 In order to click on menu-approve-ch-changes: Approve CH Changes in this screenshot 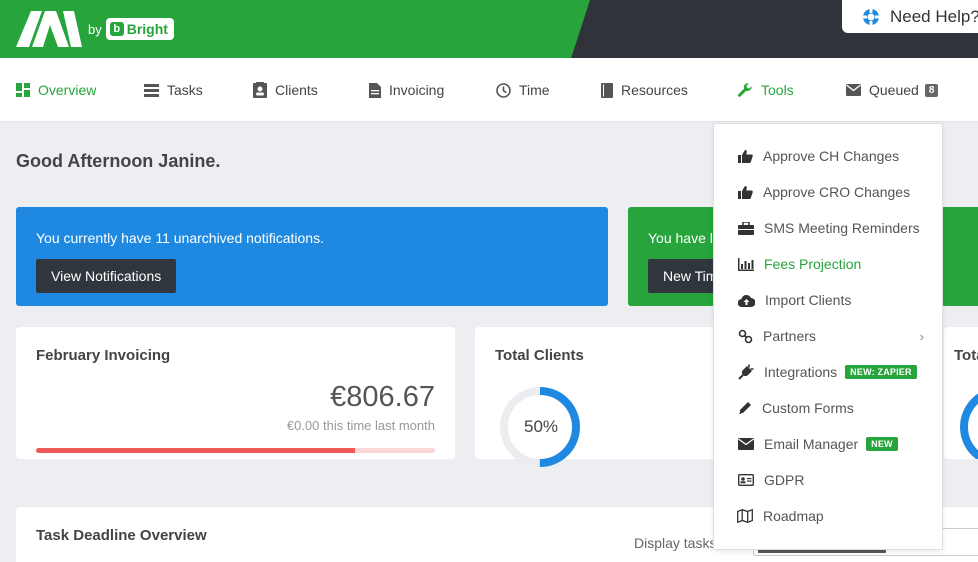, I will do `click(828, 156)`.